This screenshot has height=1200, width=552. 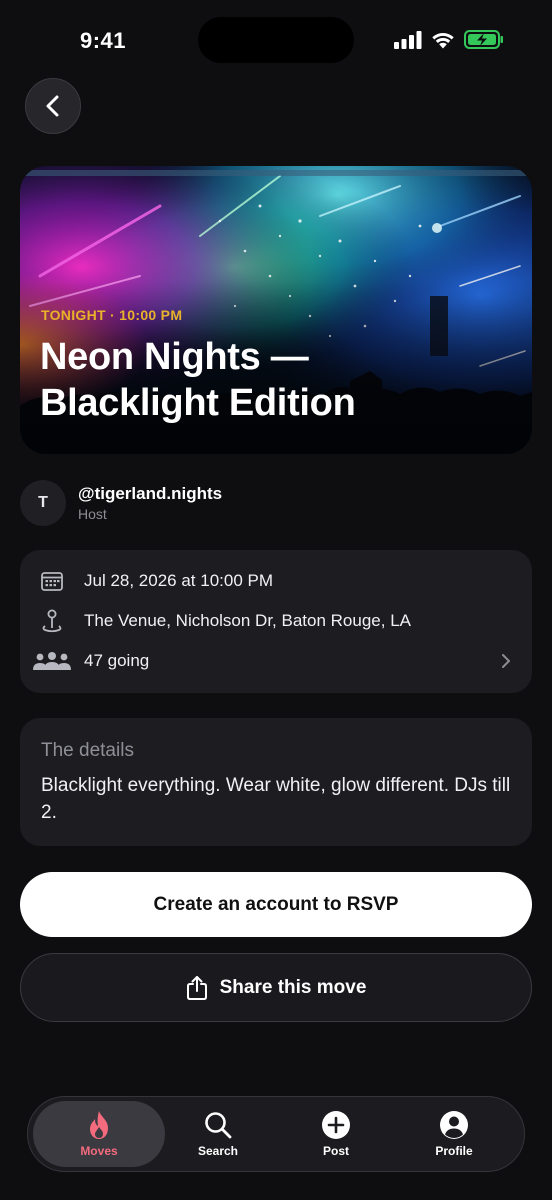 What do you see at coordinates (408, 39) in the screenshot?
I see `cellular-signal-icon` at bounding box center [408, 39].